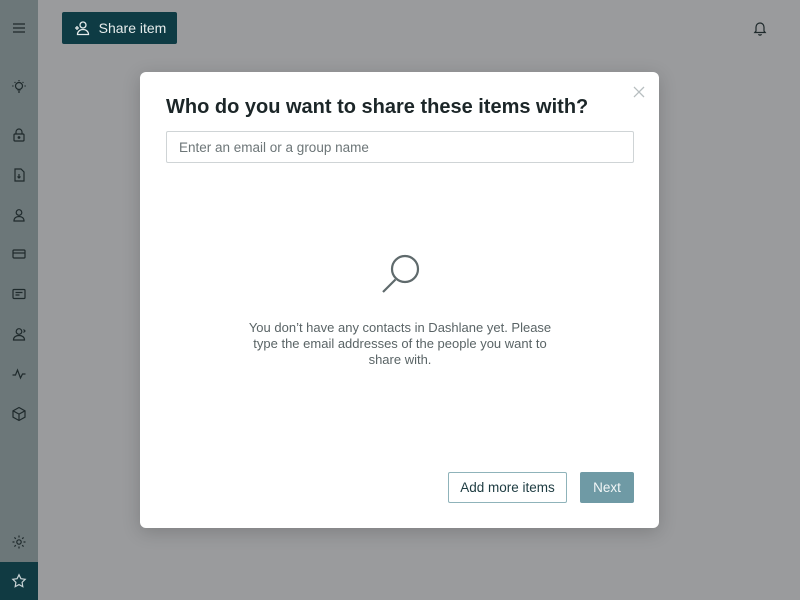  What do you see at coordinates (639, 92) in the screenshot?
I see `close-icon` at bounding box center [639, 92].